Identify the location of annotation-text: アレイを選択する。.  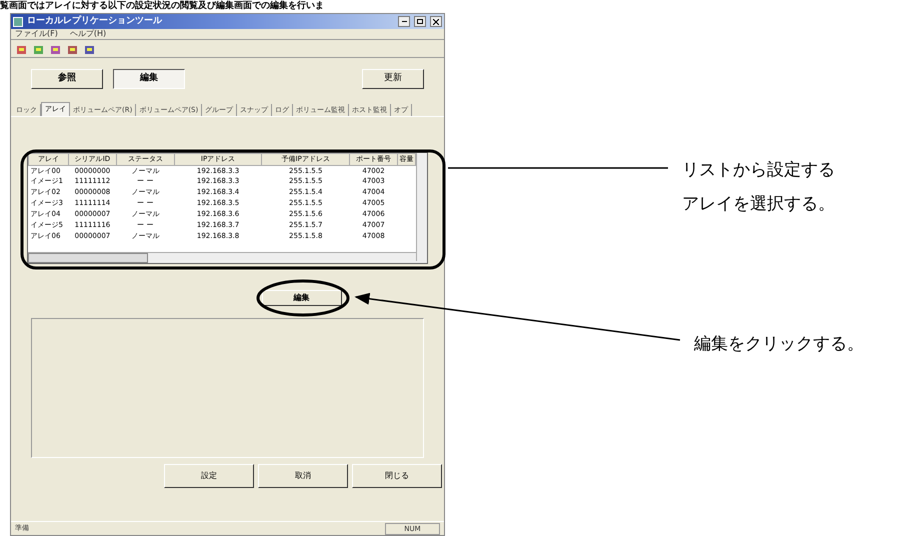
(758, 204).